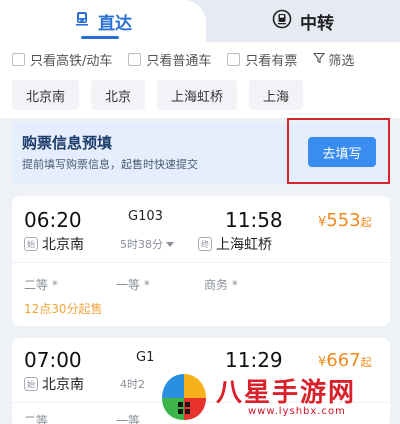  Describe the element at coordinates (115, 23) in the screenshot. I see `tab-direct-label: 直达` at that location.